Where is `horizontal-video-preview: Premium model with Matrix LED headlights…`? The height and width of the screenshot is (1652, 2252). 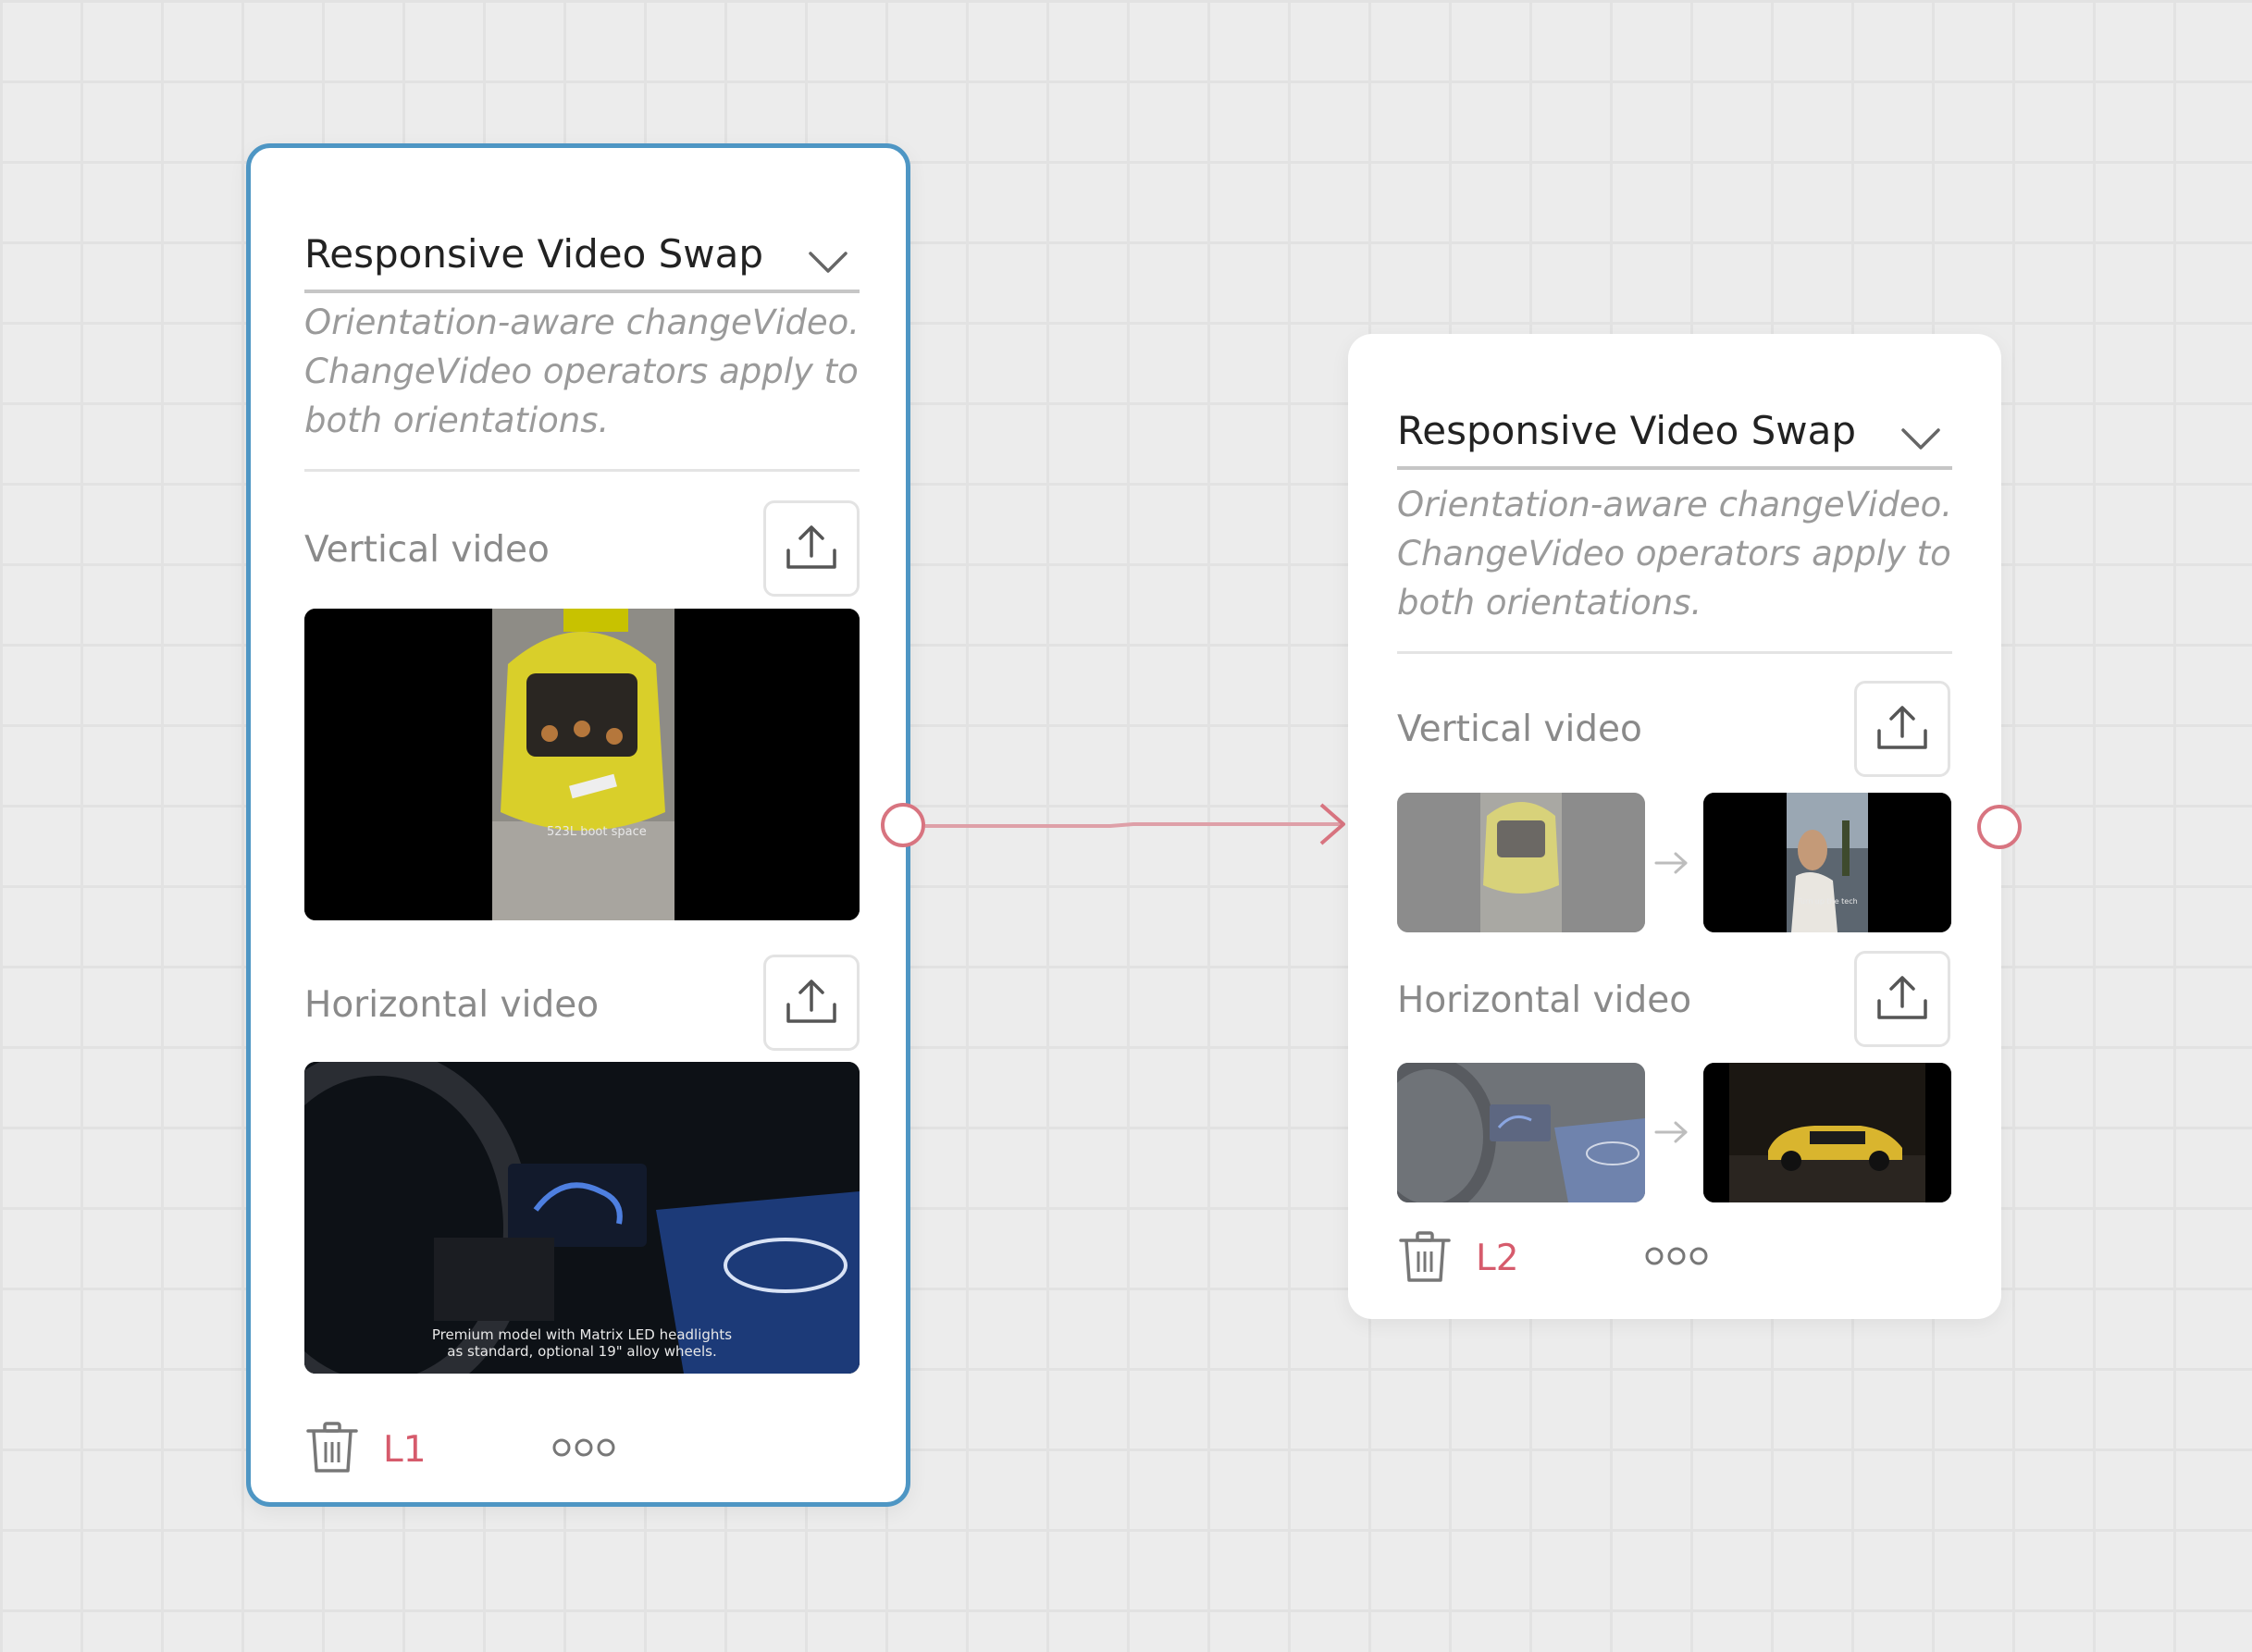
horizontal-video-preview: Premium model with Matrix LED headlights… is located at coordinates (582, 1218).